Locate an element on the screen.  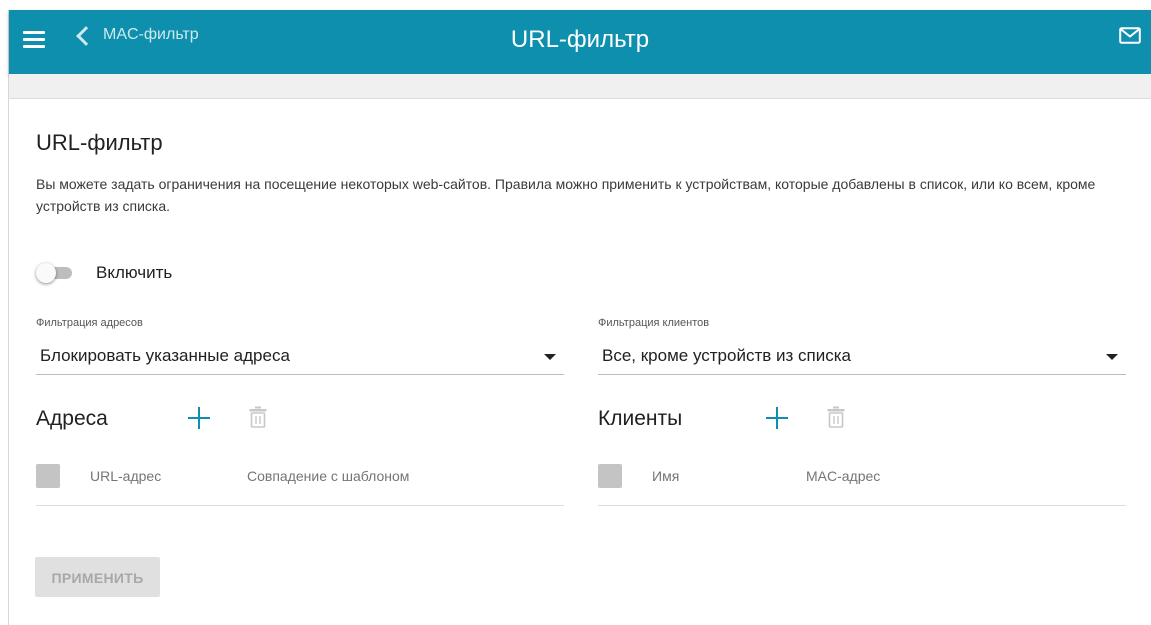
clients-col-name: Имя is located at coordinates (666, 476).